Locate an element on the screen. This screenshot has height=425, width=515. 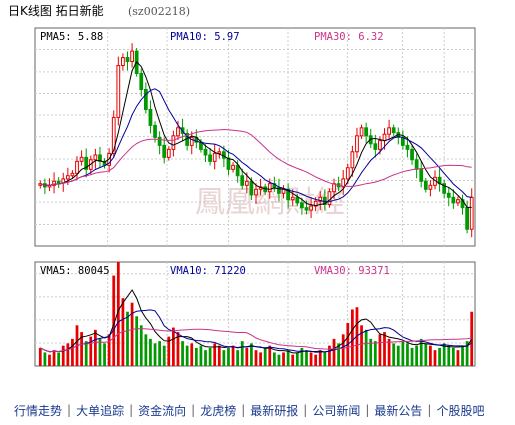
pma30-label: PMA30: 6.32 is located at coordinates (349, 37).